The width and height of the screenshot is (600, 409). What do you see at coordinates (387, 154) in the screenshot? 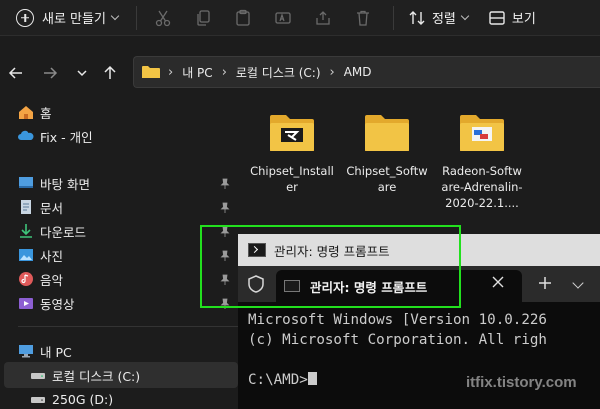
I see `file-item: Chipset_Software` at bounding box center [387, 154].